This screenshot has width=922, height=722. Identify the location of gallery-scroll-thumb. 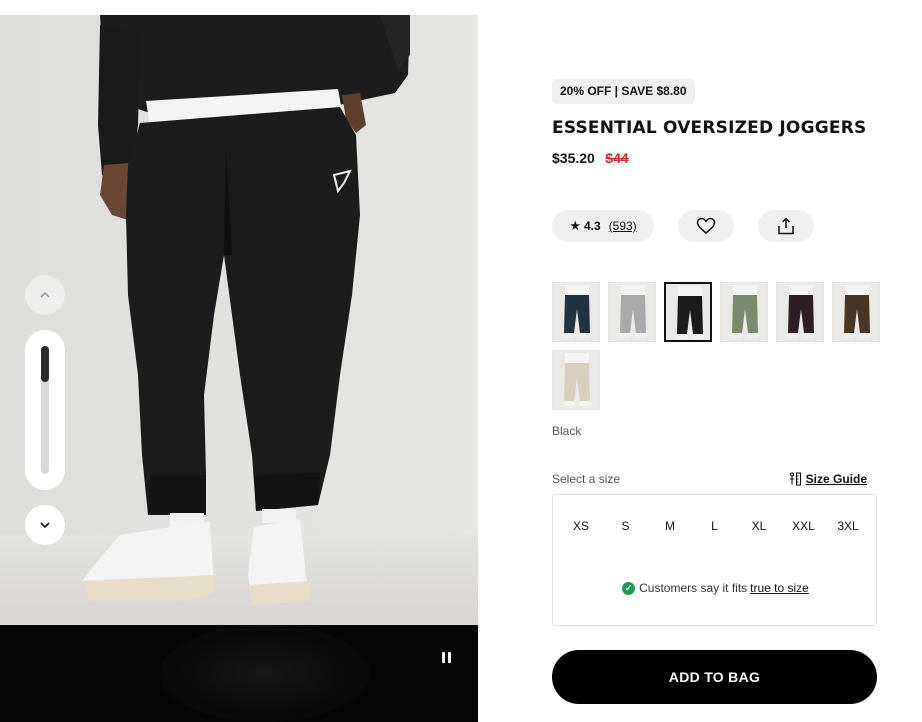
(45, 364).